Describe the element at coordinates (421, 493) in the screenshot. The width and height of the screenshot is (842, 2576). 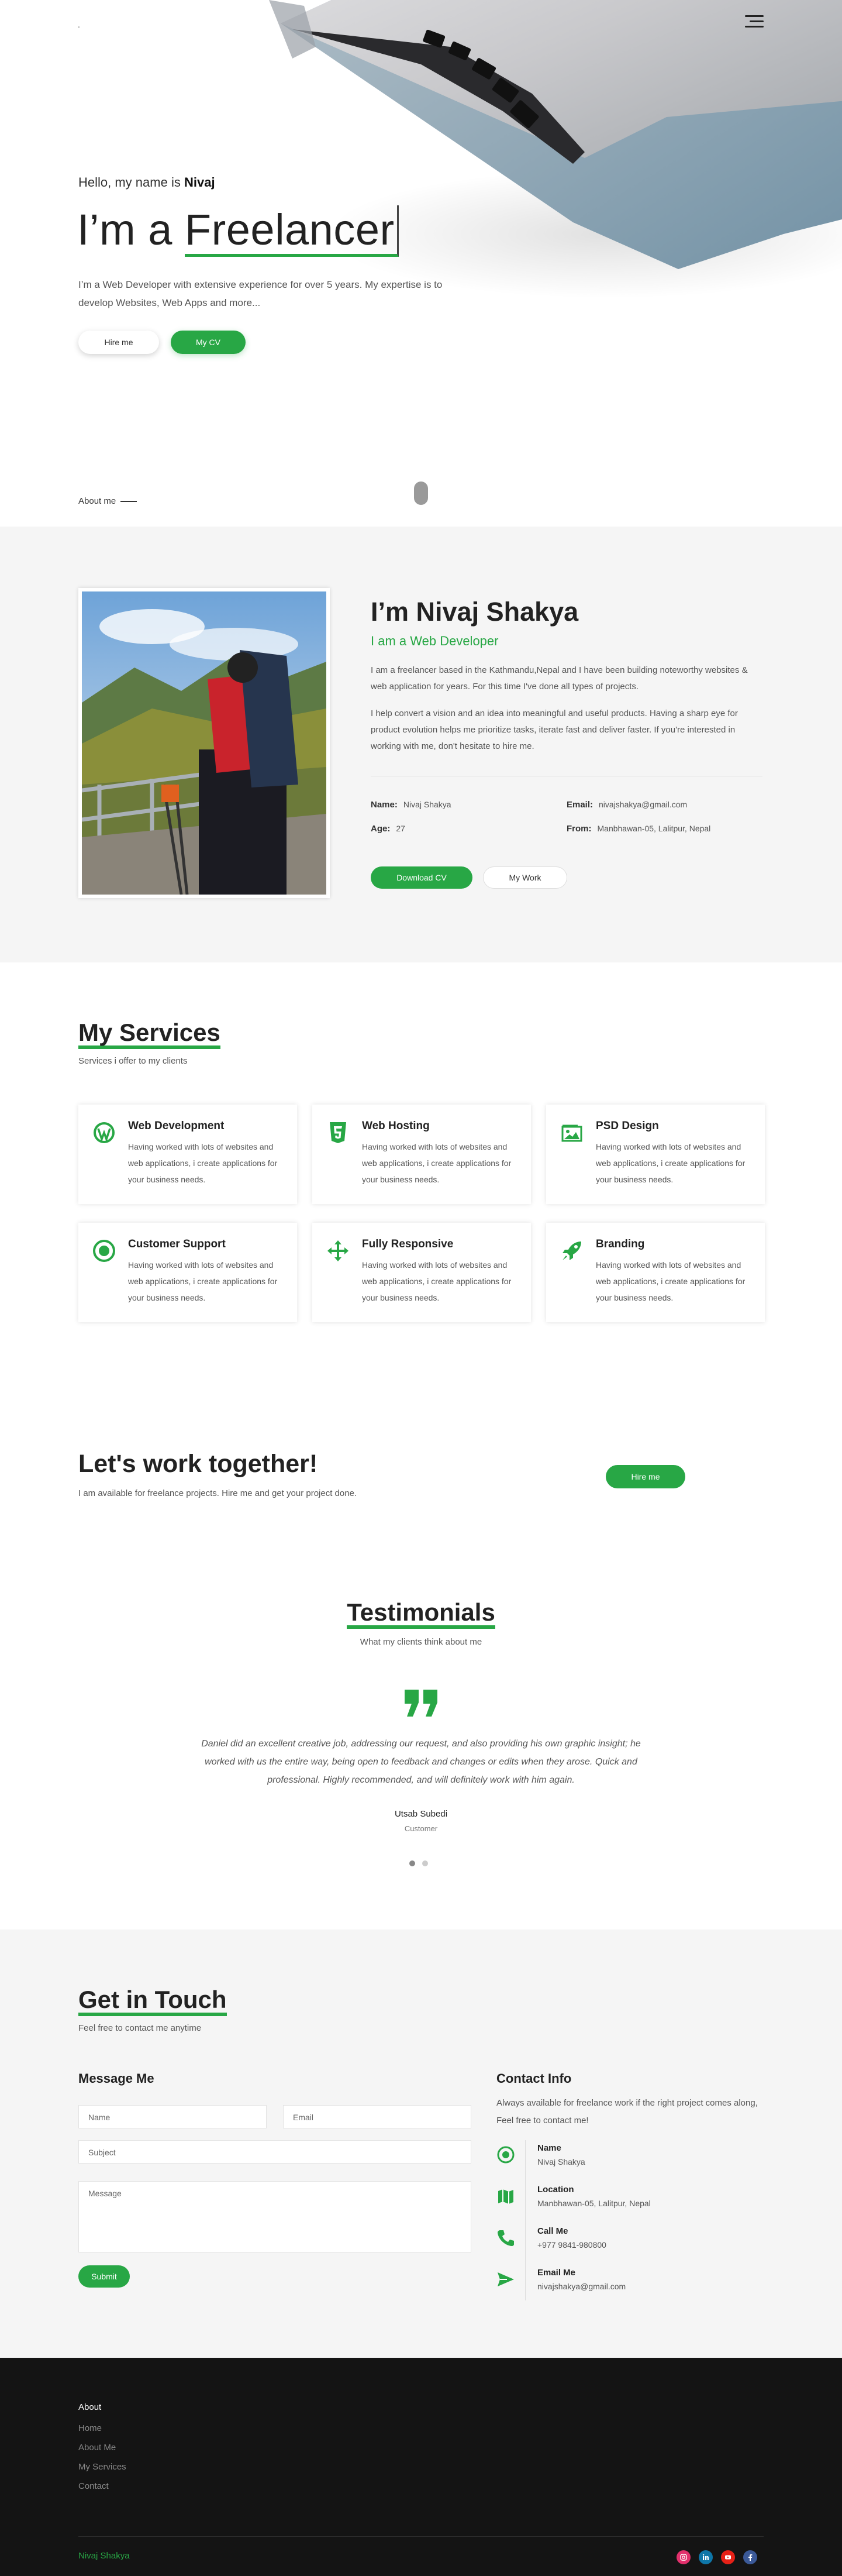
I see `scroll-mouse-icon` at that location.